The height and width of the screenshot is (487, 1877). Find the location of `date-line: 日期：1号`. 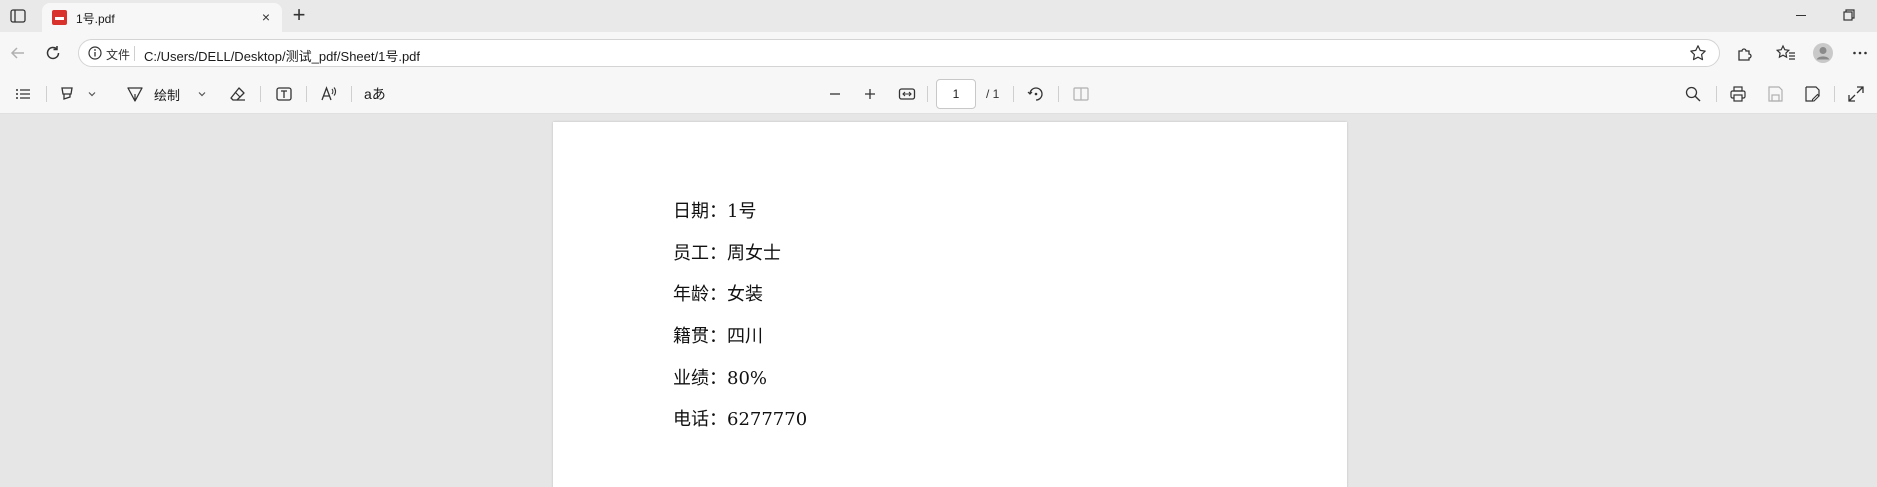

date-line: 日期：1号 is located at coordinates (715, 211).